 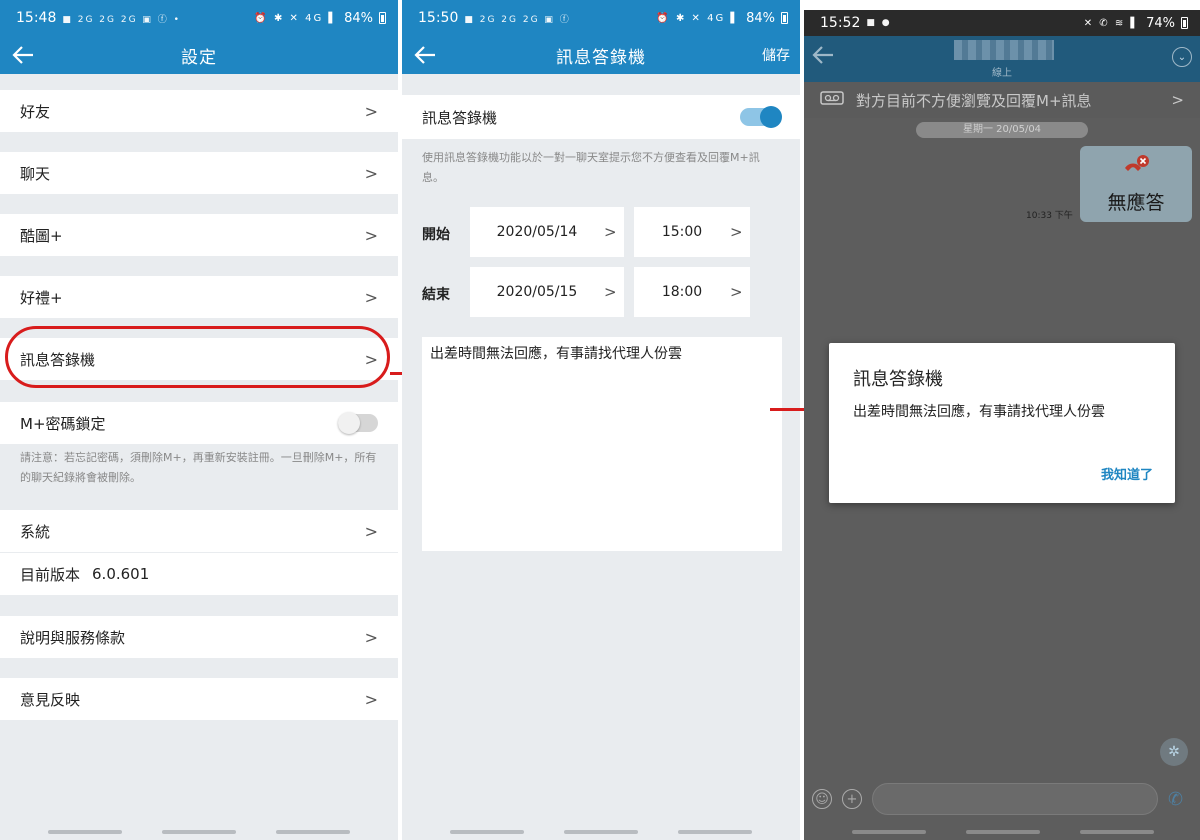 What do you see at coordinates (63, 423) in the screenshot?
I see `settings-item-label: M+密碼鎖定` at bounding box center [63, 423].